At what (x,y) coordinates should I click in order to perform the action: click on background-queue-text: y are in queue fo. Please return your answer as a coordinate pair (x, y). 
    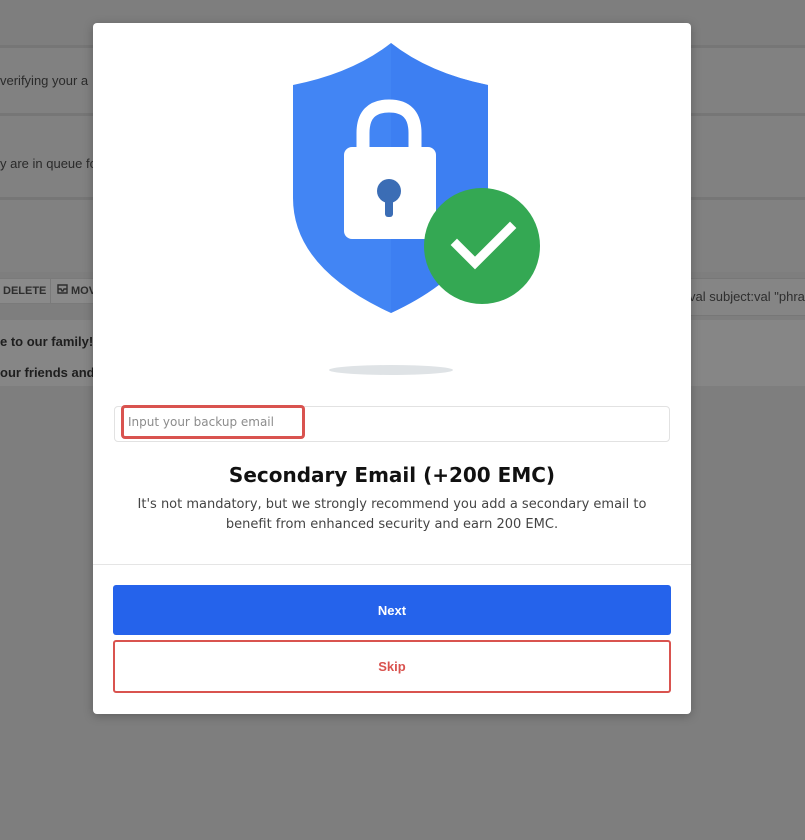
    Looking at the image, I should click on (48, 163).